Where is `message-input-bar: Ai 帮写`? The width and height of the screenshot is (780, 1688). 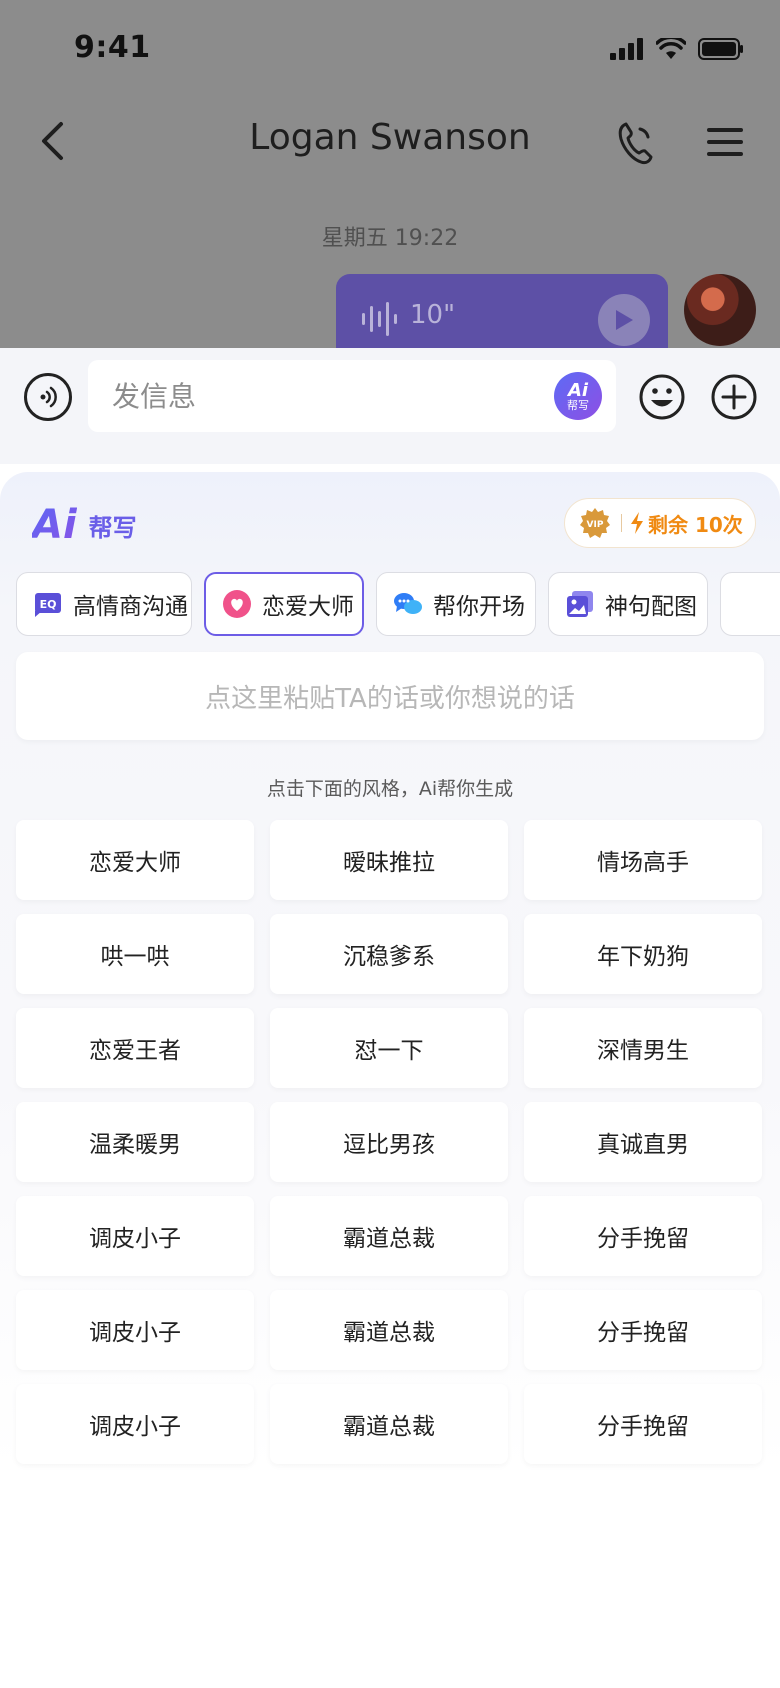
message-input-bar: Ai 帮写 is located at coordinates (390, 406).